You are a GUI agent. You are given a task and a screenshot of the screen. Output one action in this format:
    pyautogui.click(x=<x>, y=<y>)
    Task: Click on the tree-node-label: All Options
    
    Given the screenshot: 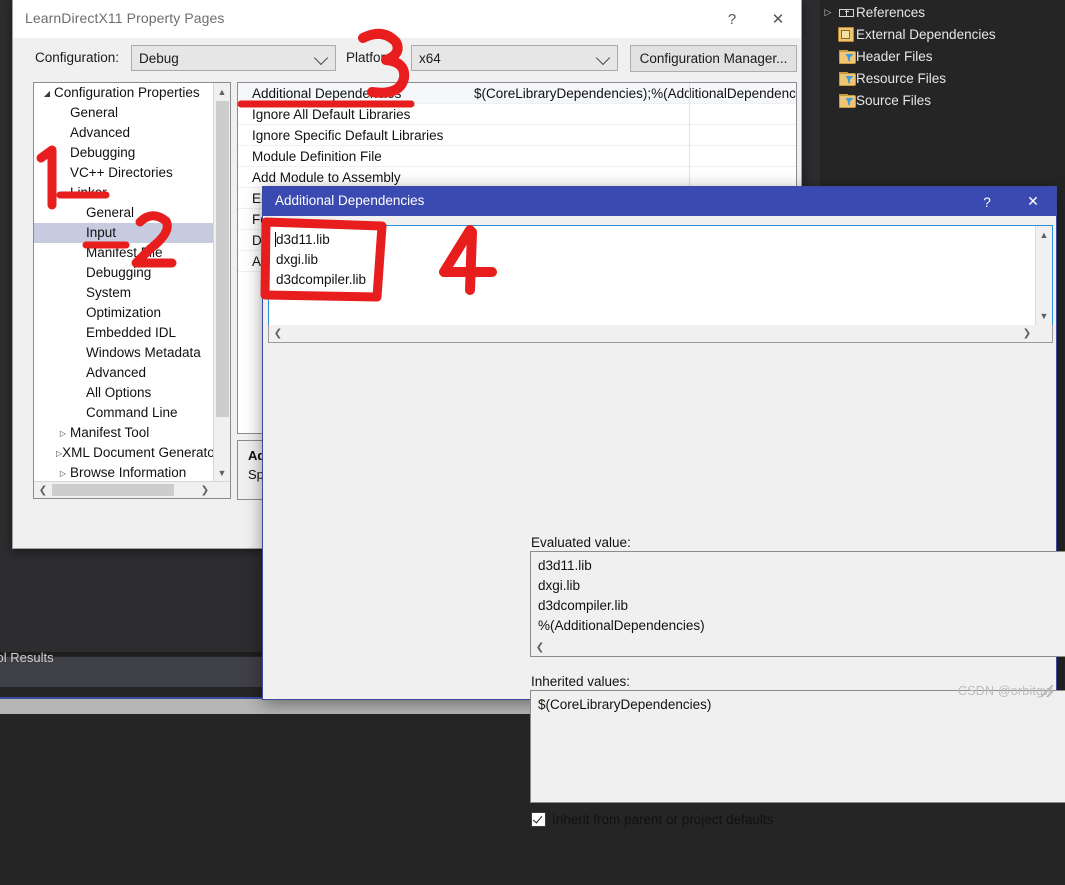 What is the action you would take?
    pyautogui.click(x=119, y=392)
    